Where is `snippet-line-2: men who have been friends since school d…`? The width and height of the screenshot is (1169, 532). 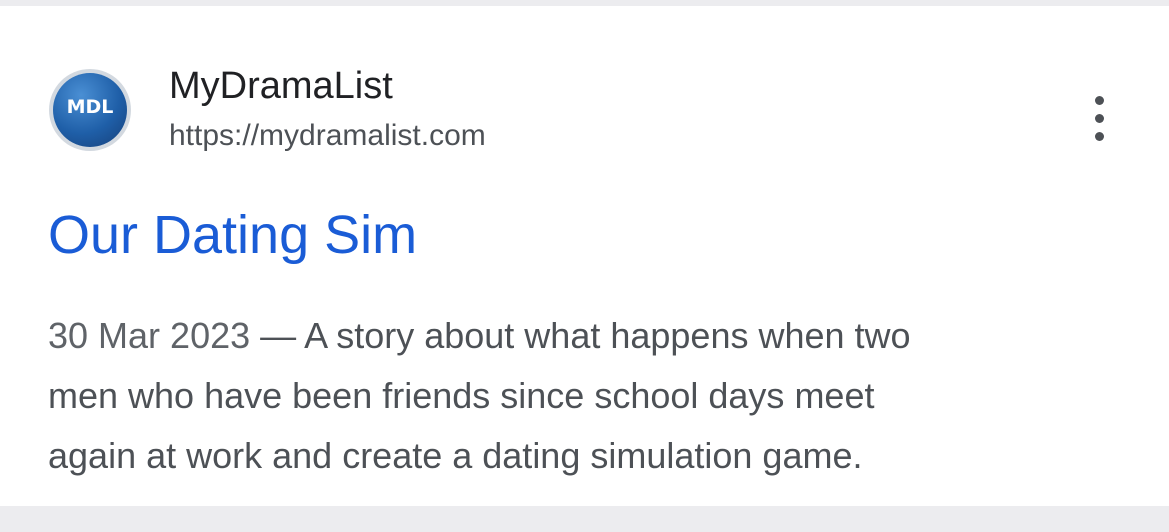
snippet-line-2: men who have been friends since school d… is located at coordinates (461, 395).